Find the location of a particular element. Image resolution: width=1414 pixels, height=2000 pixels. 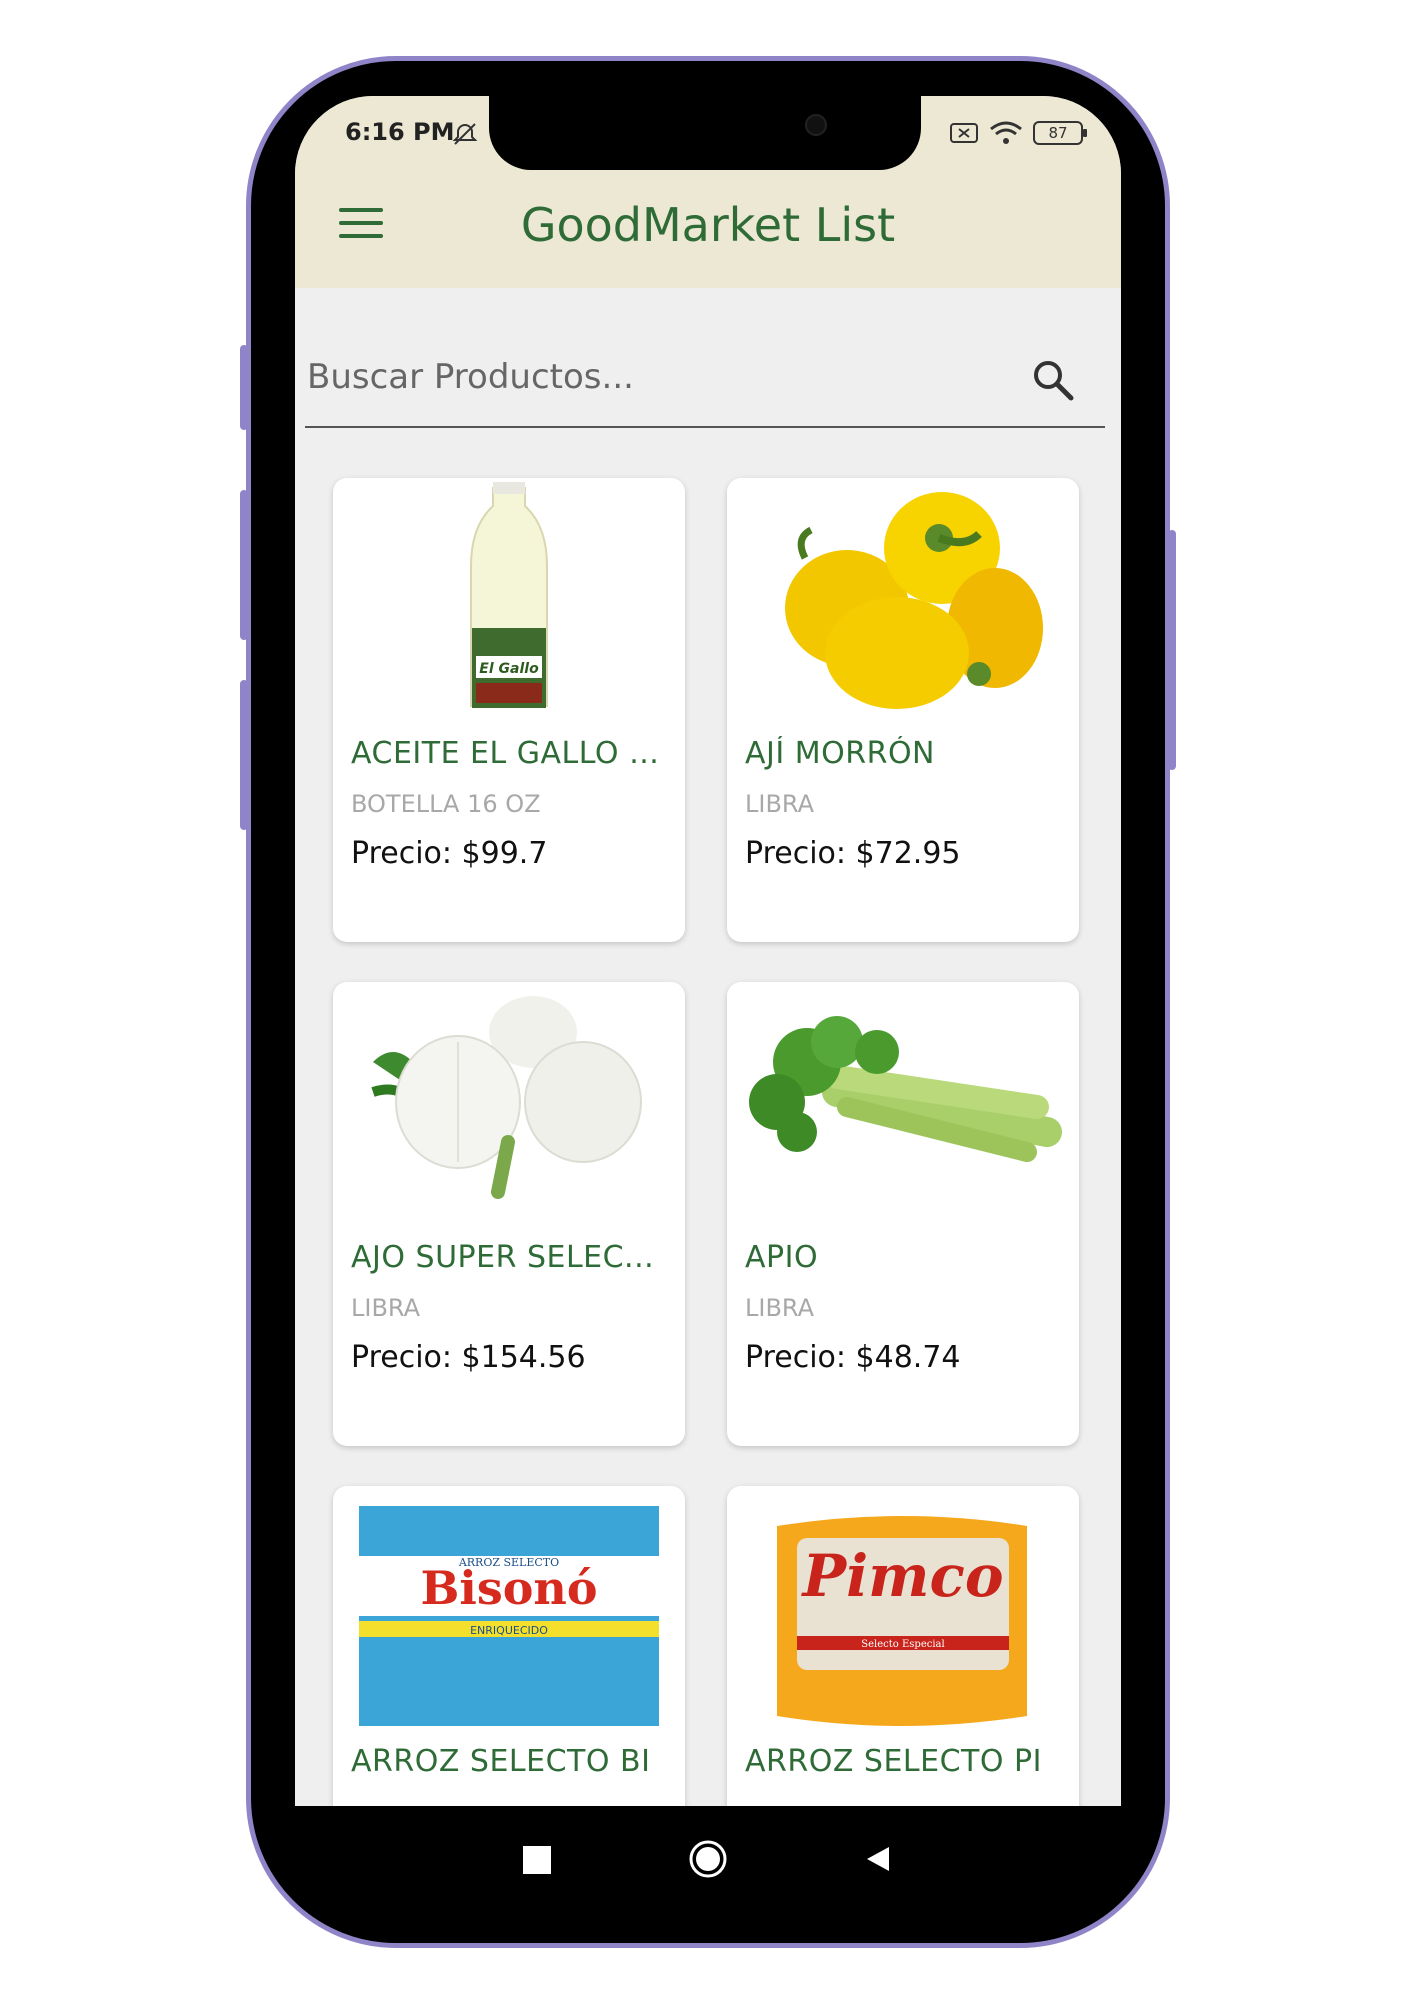

product-card: Pimco Selecto Especial ARROZ SELECTO PI is located at coordinates (903, 1646).